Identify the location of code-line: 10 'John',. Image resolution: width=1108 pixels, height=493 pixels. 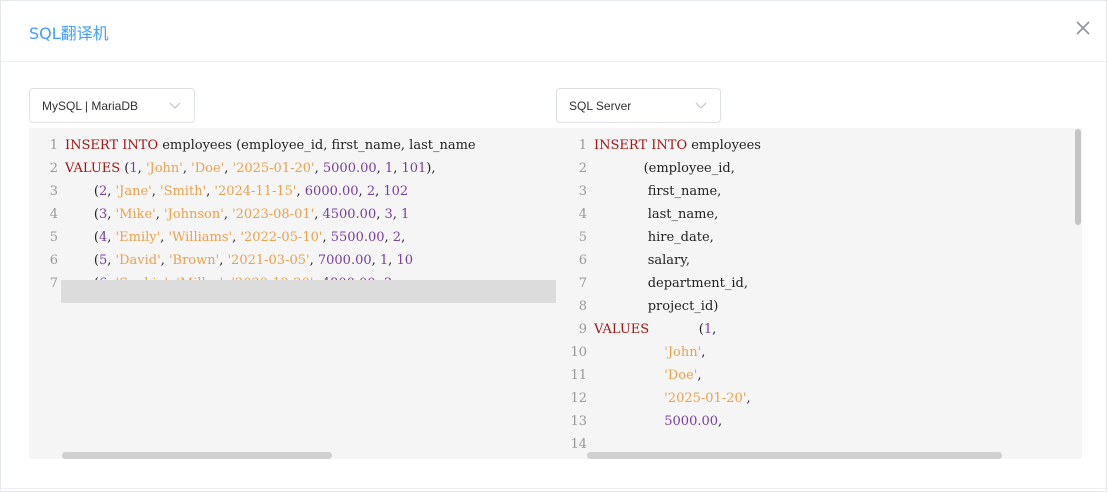
(630, 352).